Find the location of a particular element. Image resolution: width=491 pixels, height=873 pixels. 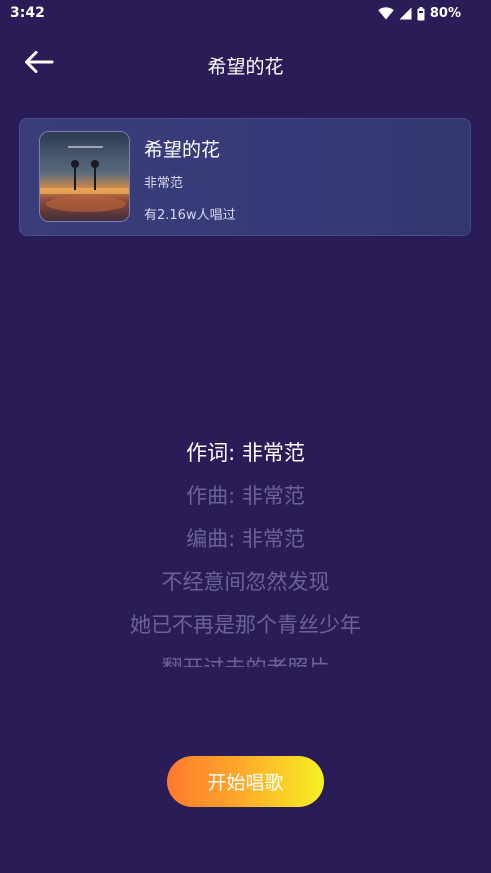

header: 希望的花 is located at coordinates (245, 64).